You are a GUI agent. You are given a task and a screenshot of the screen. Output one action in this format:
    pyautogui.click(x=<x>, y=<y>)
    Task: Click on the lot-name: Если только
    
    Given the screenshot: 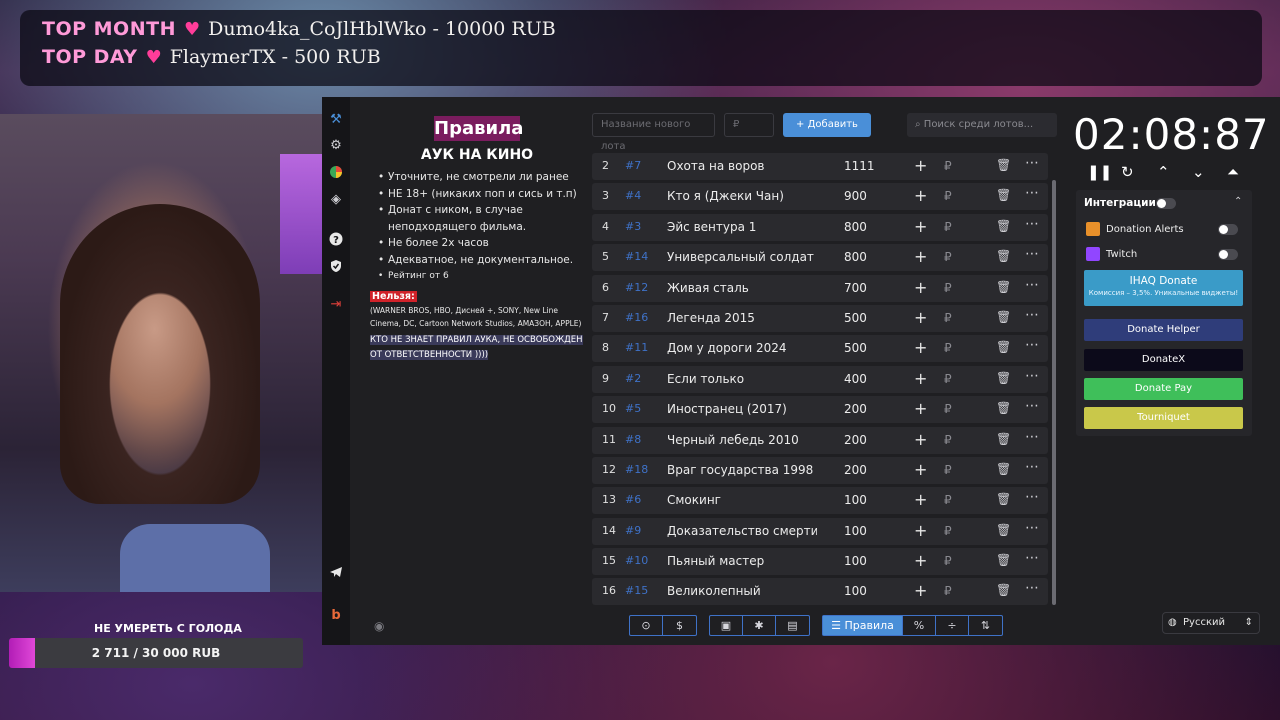 What is the action you would take?
    pyautogui.click(x=742, y=379)
    